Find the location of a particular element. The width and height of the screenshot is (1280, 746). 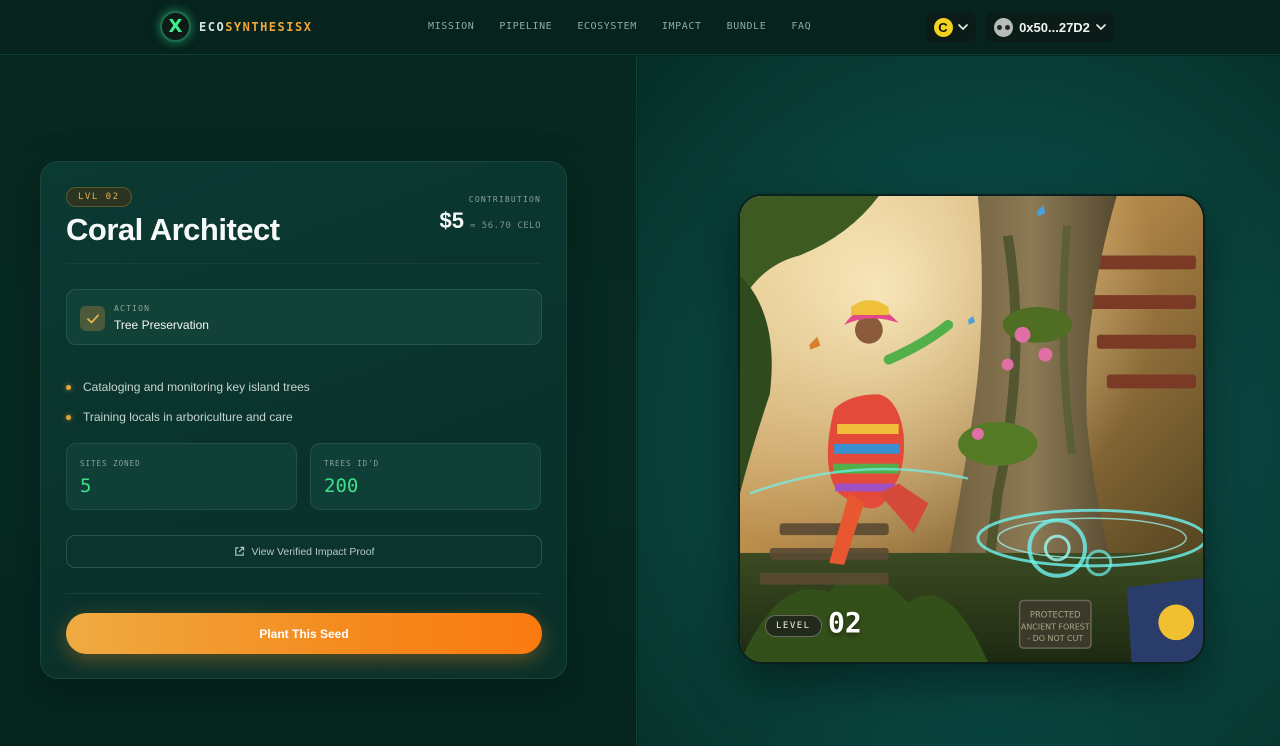

view-impact-proof-button: View Verified Impact Proof is located at coordinates (304, 551).